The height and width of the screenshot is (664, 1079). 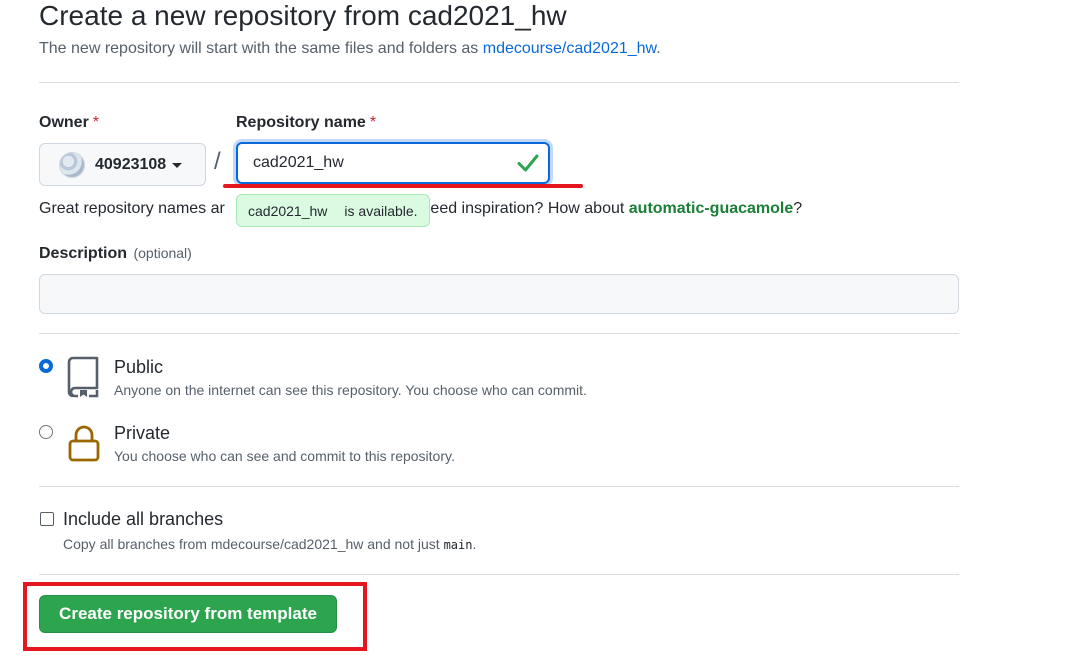 I want to click on page-title: Create a new repository from cad2021_hw, so click(x=303, y=15).